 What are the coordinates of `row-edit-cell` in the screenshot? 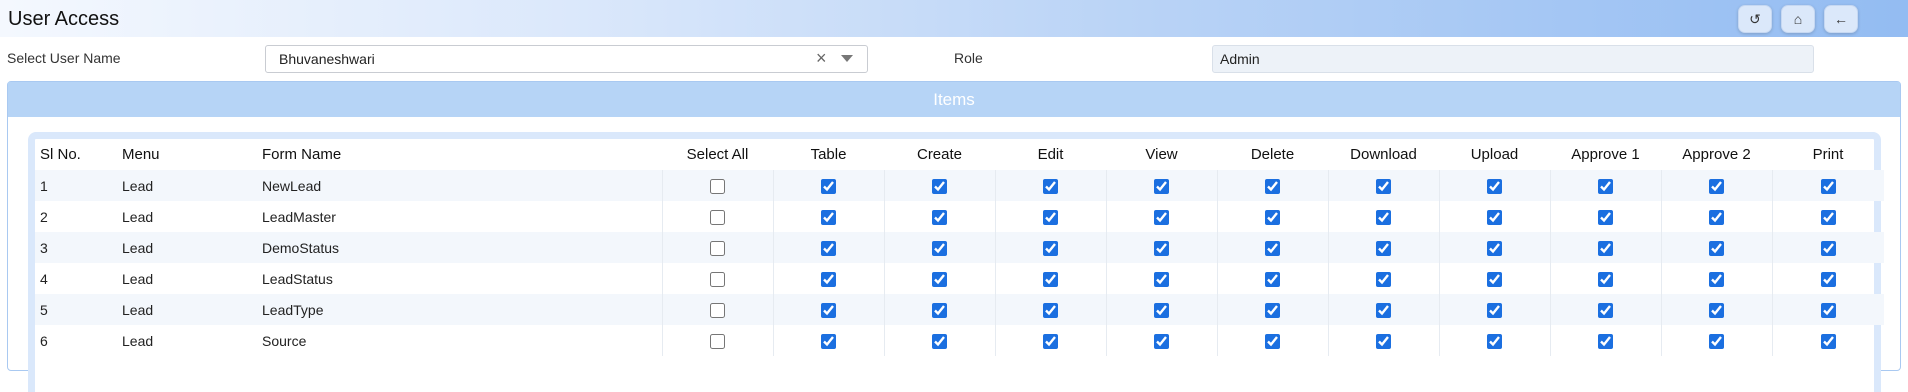 It's located at (1050, 278).